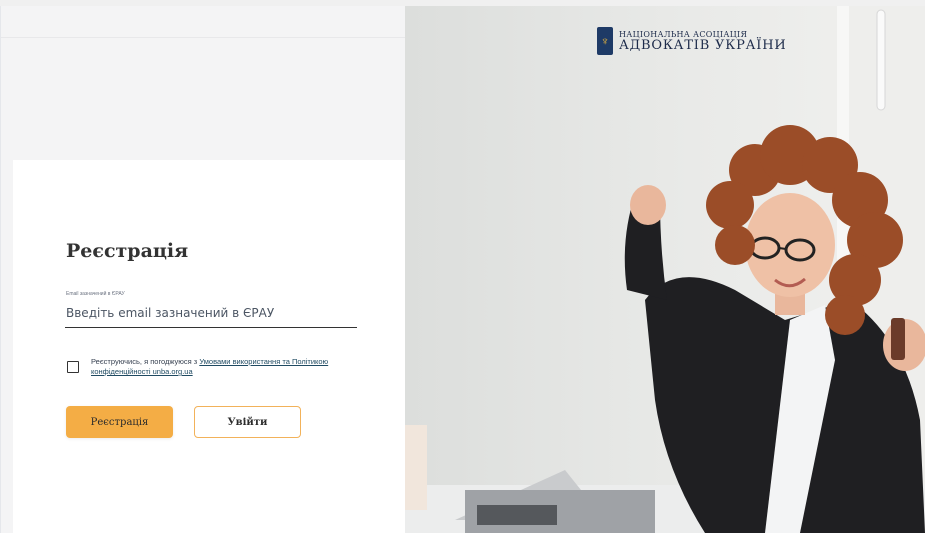 Image resolution: width=925 pixels, height=533 pixels. What do you see at coordinates (127, 251) in the screenshot?
I see `page-title: Реєстрація` at bounding box center [127, 251].